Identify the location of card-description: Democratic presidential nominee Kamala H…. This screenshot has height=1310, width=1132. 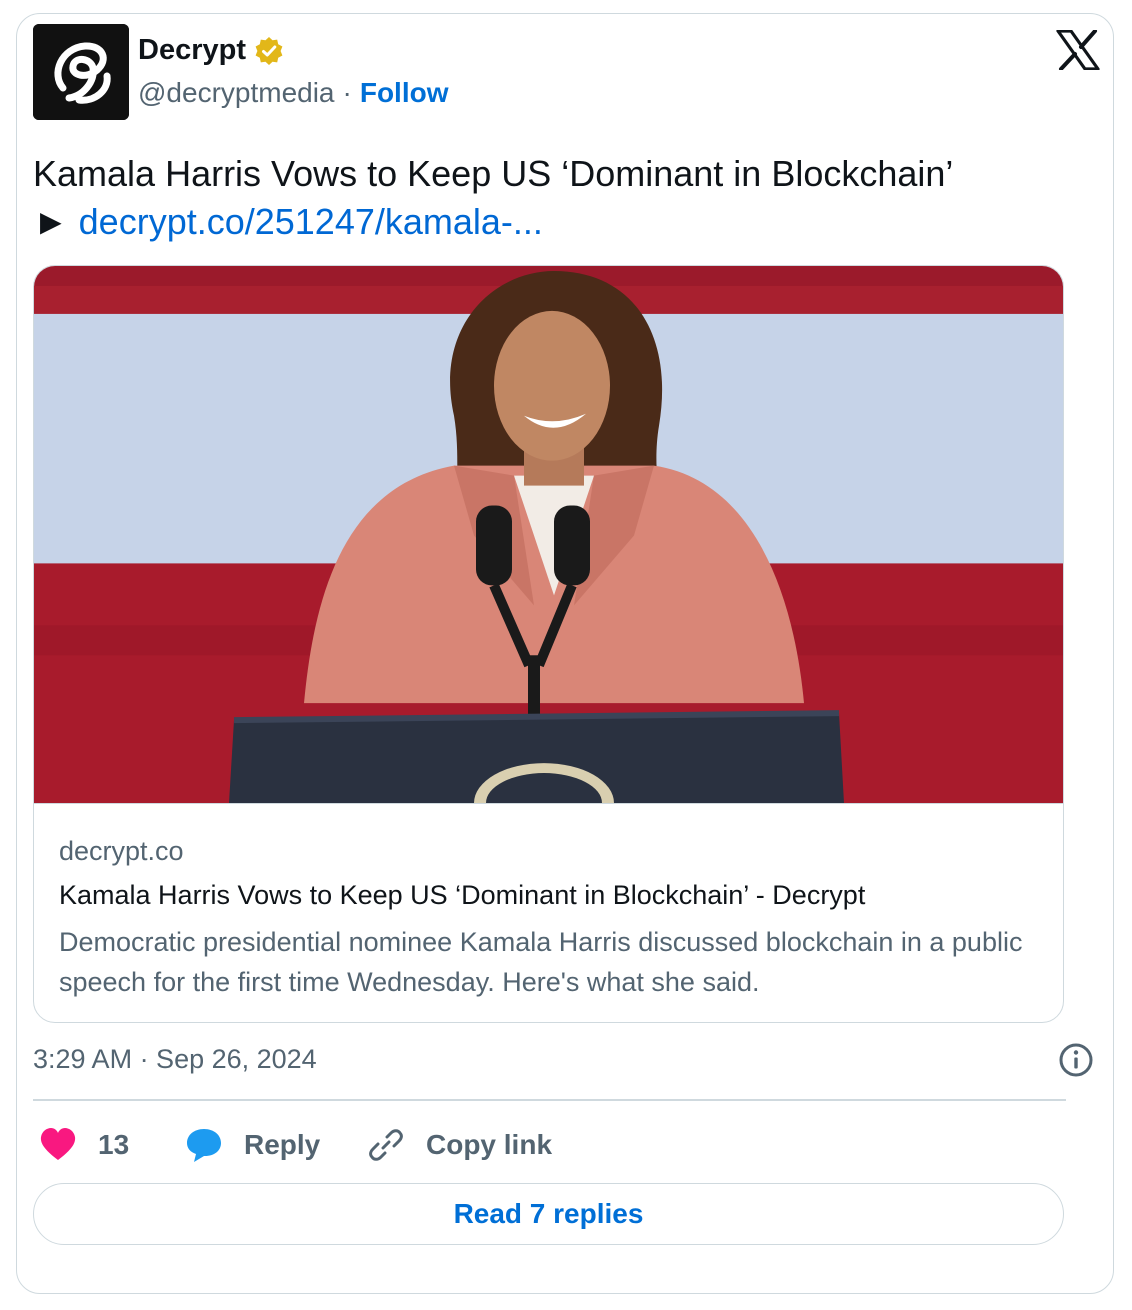
(541, 962).